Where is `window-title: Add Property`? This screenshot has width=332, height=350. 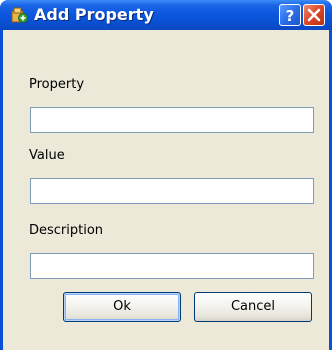 window-title: Add Property is located at coordinates (94, 14).